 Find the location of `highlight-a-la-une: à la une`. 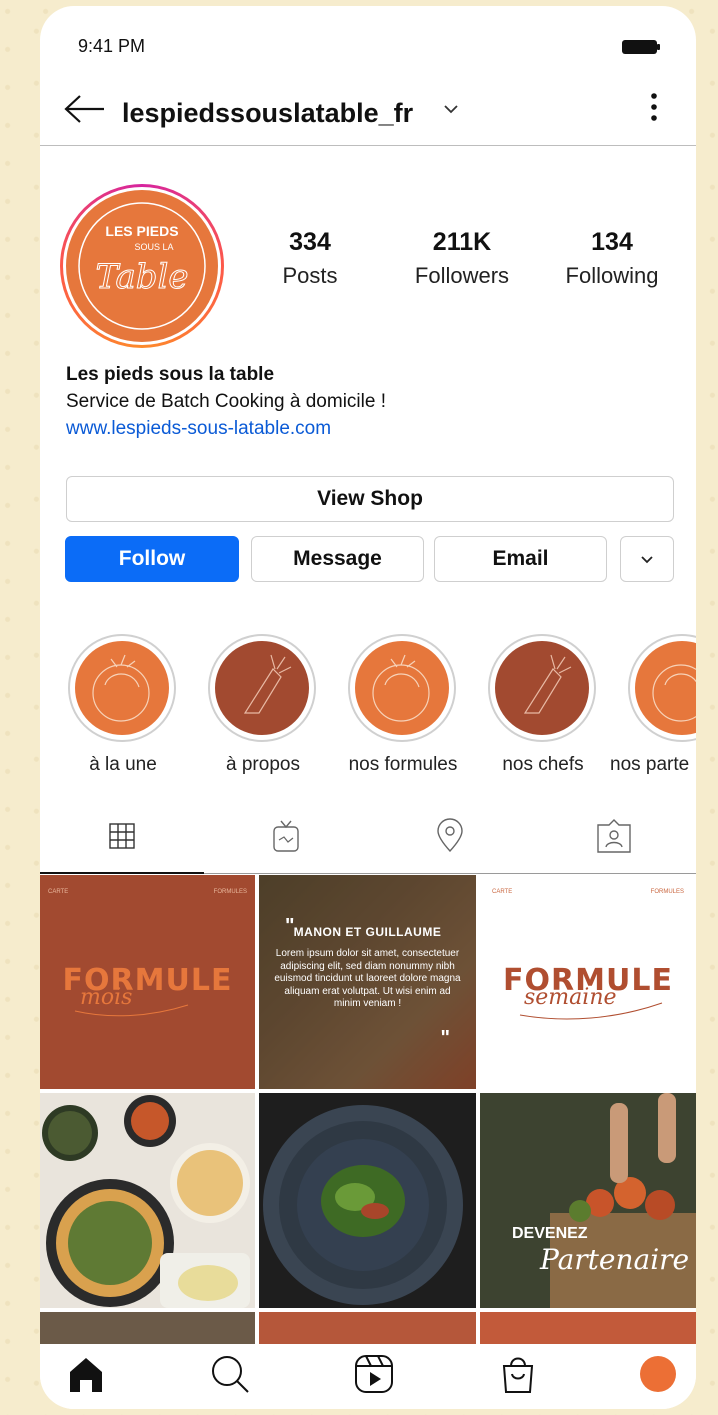

highlight-a-la-une: à la une is located at coordinates (123, 704).